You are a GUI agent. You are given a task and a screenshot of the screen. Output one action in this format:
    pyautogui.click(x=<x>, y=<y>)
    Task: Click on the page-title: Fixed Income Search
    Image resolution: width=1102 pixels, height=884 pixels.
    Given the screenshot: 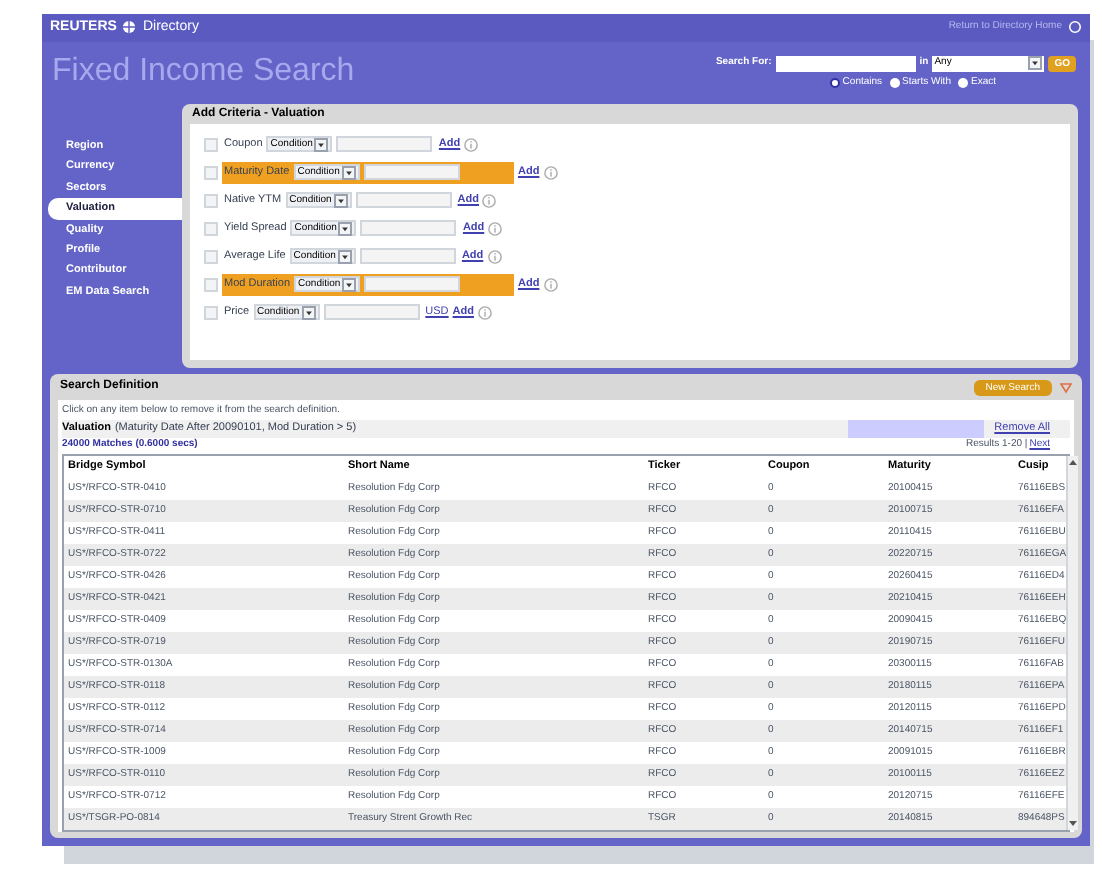 What is the action you would take?
    pyautogui.click(x=203, y=72)
    